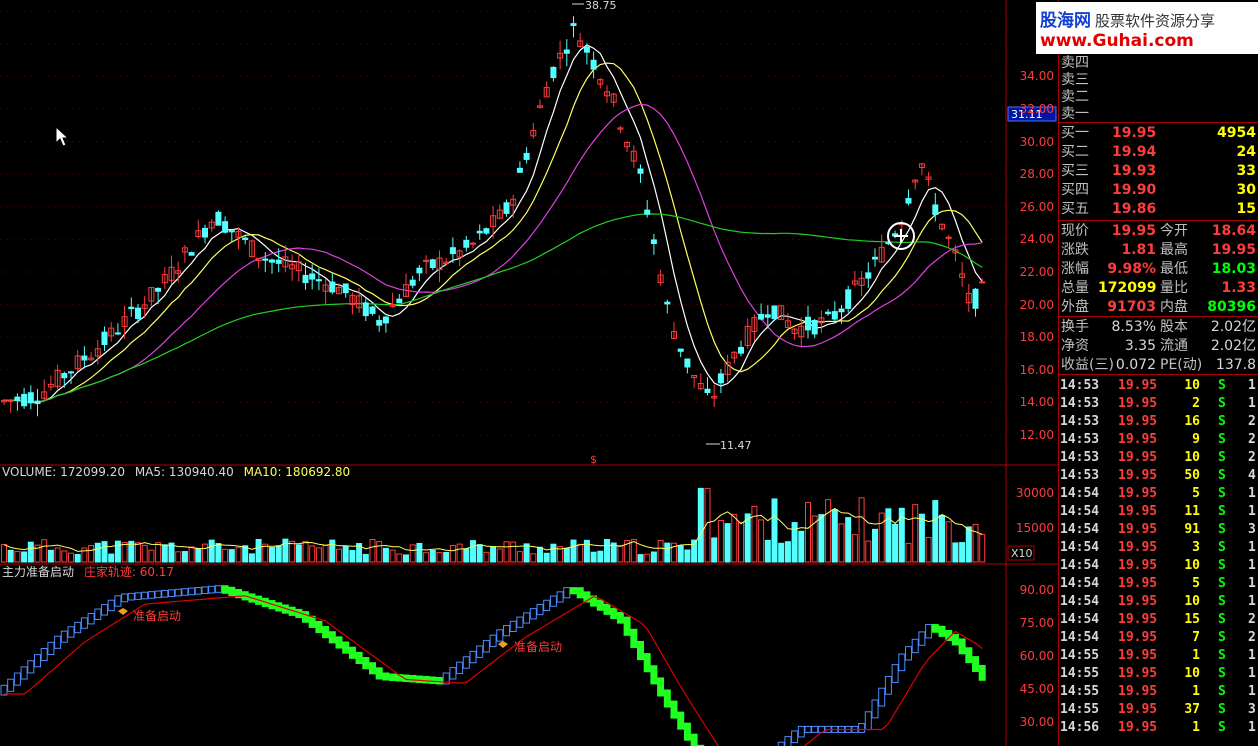 The height and width of the screenshot is (746, 1258). Describe the element at coordinates (1080, 403) in the screenshot. I see `trade-time: 14:53` at that location.